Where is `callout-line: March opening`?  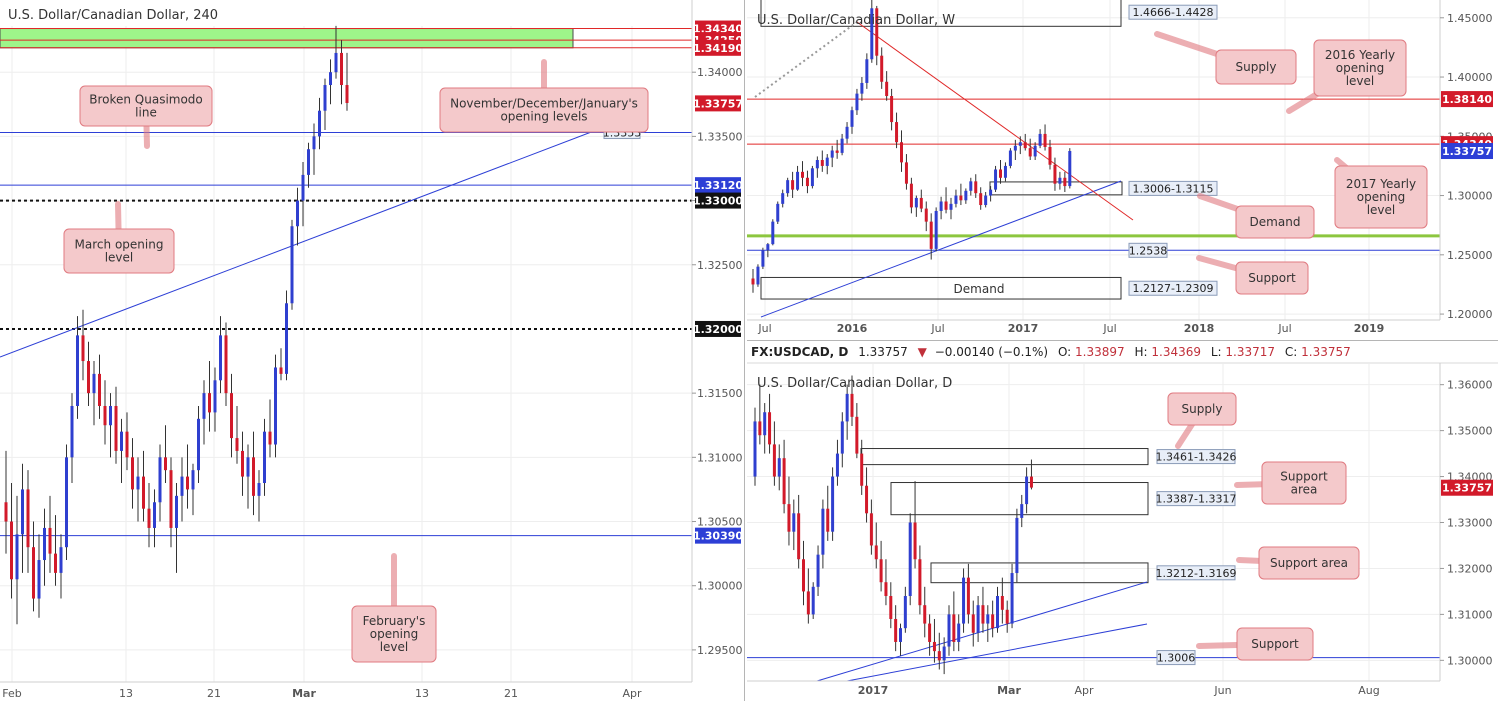 callout-line: March opening is located at coordinates (119, 245).